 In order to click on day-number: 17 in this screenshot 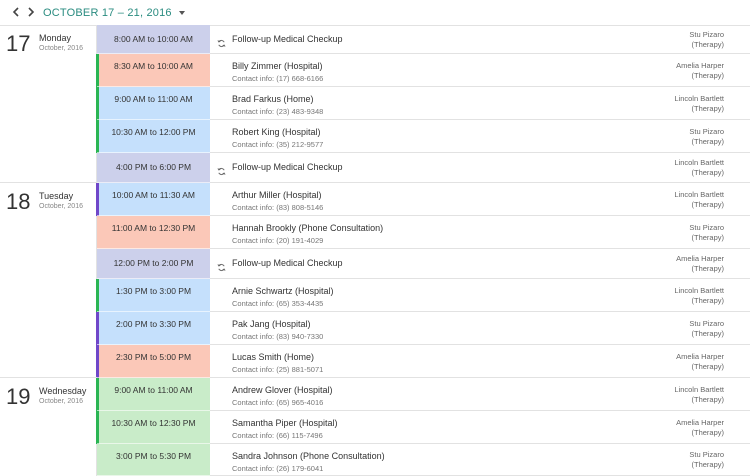, I will do `click(18, 43)`.